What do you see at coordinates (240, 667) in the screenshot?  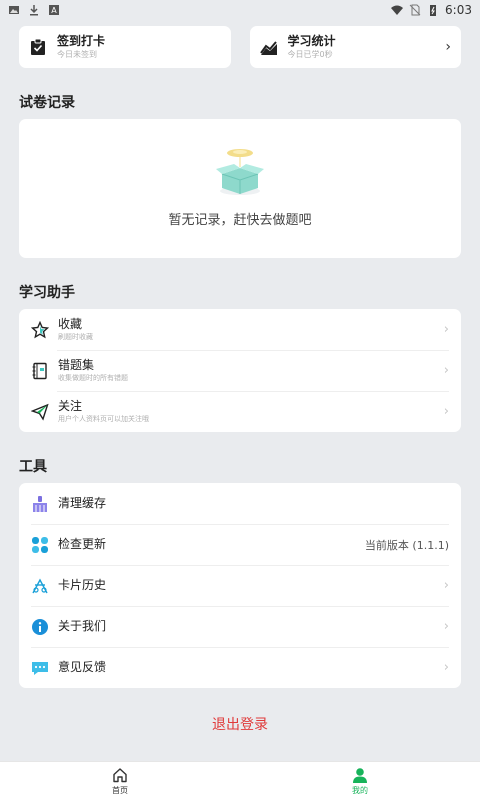 I see `tool-item-feedback: 意见反馈 ›` at bounding box center [240, 667].